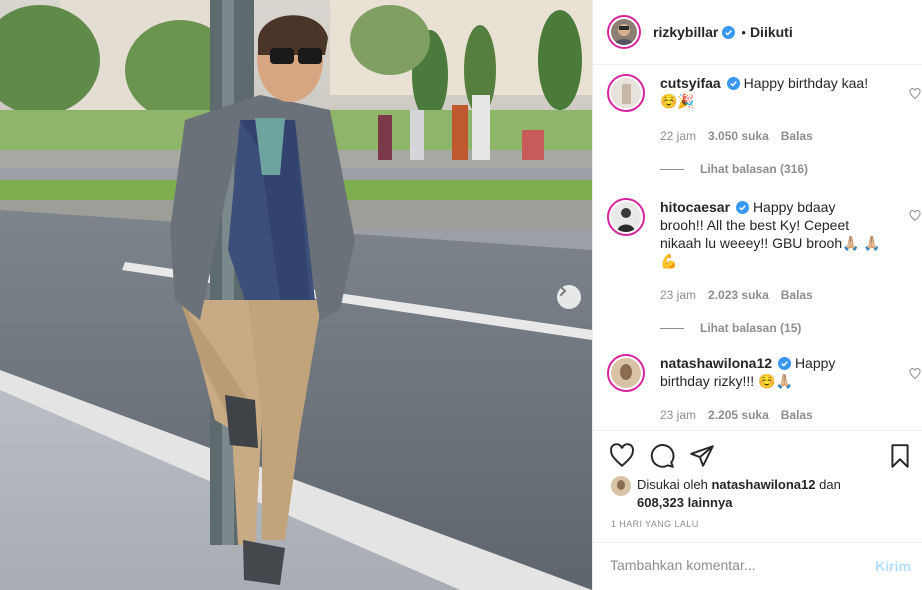  Describe the element at coordinates (621, 486) in the screenshot. I see `liker-avatar` at that location.